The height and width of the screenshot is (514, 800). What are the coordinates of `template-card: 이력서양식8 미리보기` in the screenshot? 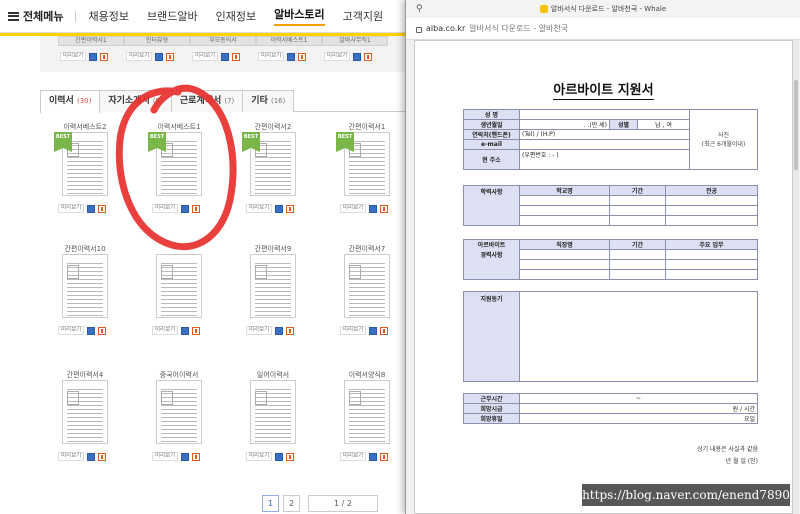 It's located at (367, 420).